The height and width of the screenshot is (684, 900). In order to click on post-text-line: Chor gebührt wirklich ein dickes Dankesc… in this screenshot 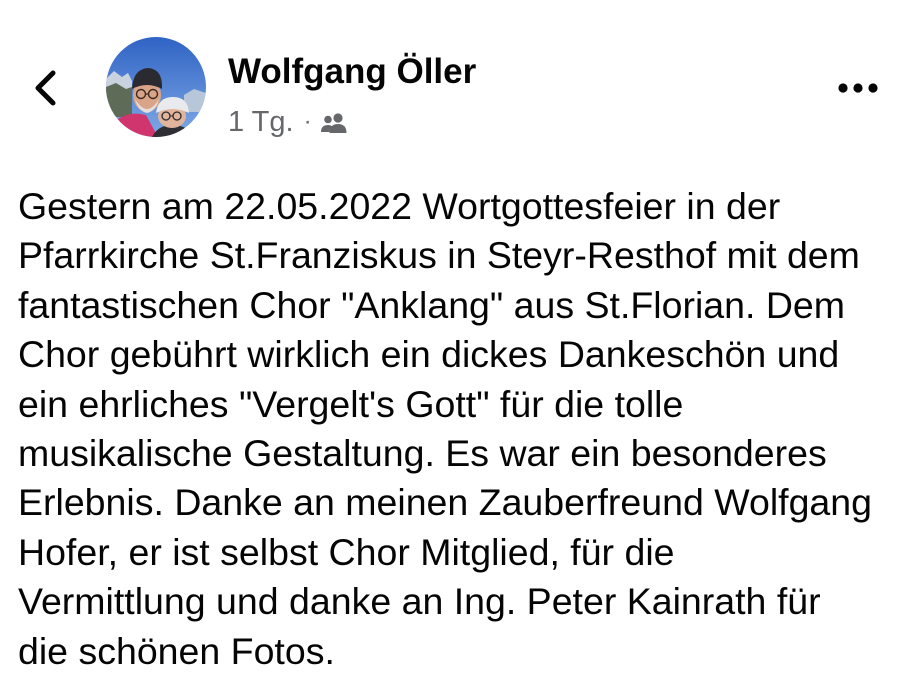, I will do `click(429, 354)`.